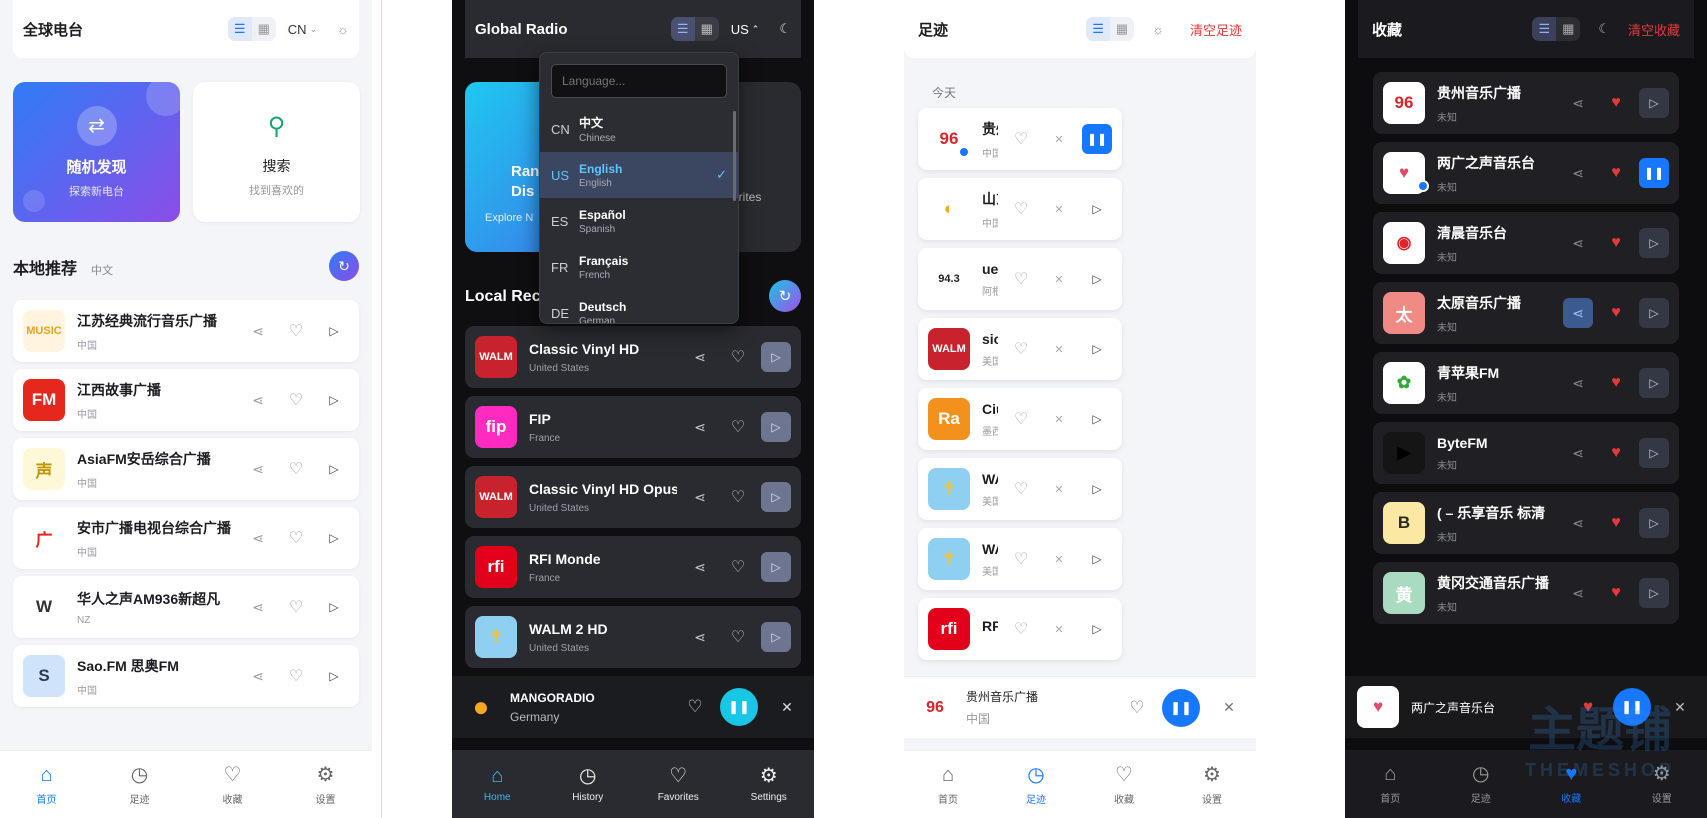 This screenshot has width=1707, height=818. I want to click on language-option: CN 中文 Chinese, so click(639, 129).